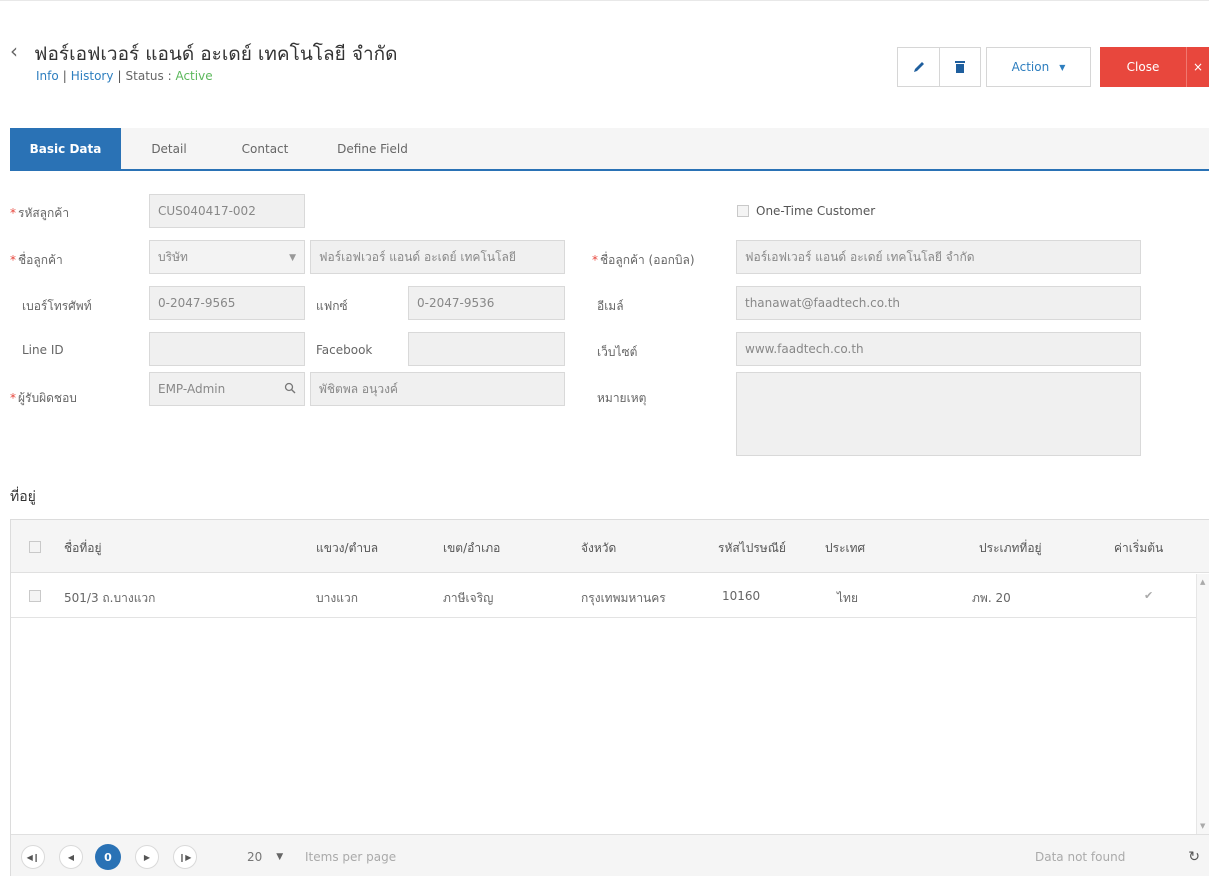 This screenshot has height=876, width=1209. What do you see at coordinates (938, 414) in the screenshot?
I see `note-textarea` at bounding box center [938, 414].